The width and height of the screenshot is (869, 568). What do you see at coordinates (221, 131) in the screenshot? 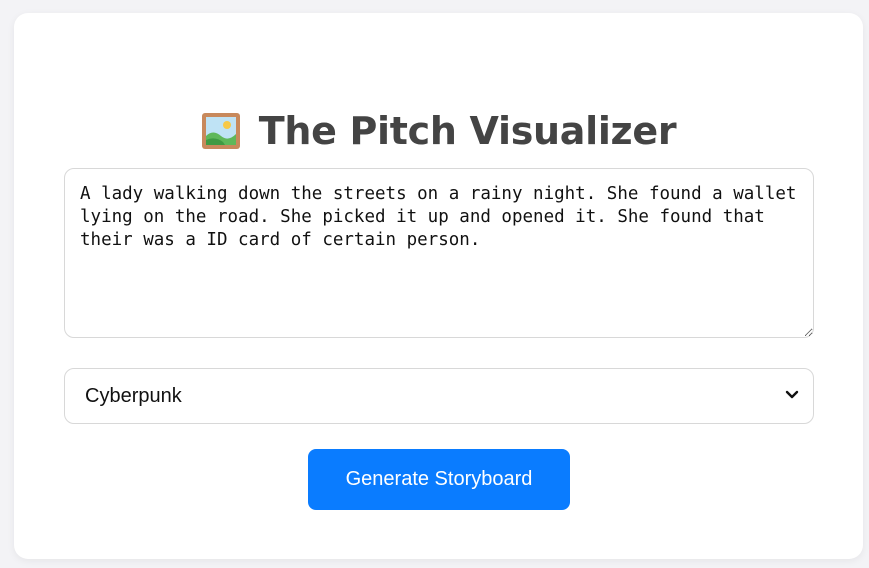
I see `framed-picture-icon` at bounding box center [221, 131].